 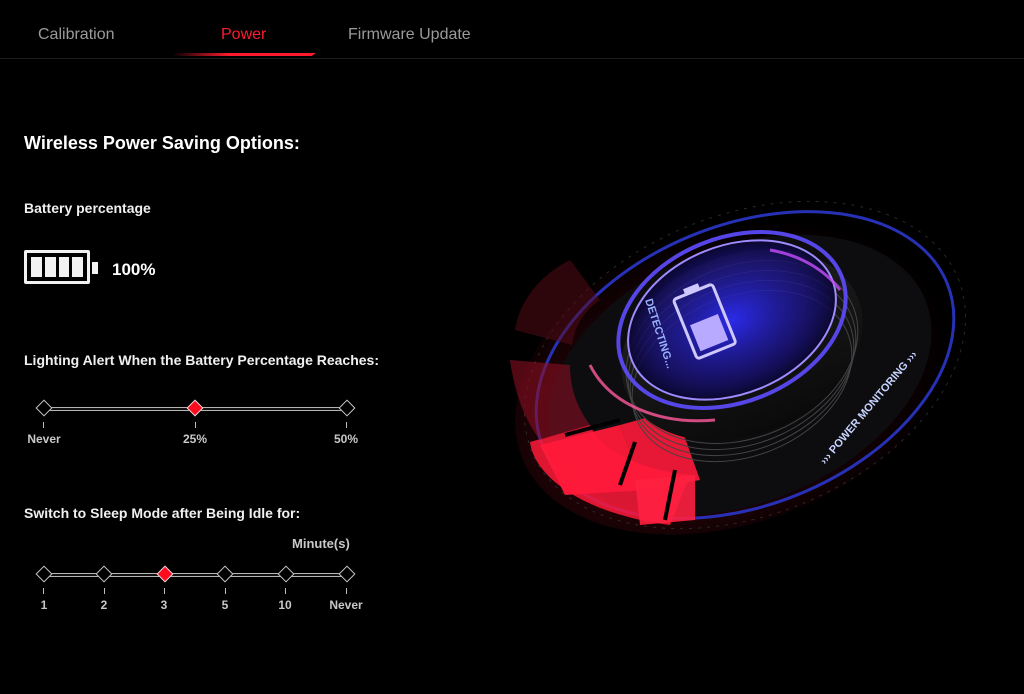 I want to click on slider-label: 10, so click(x=285, y=605).